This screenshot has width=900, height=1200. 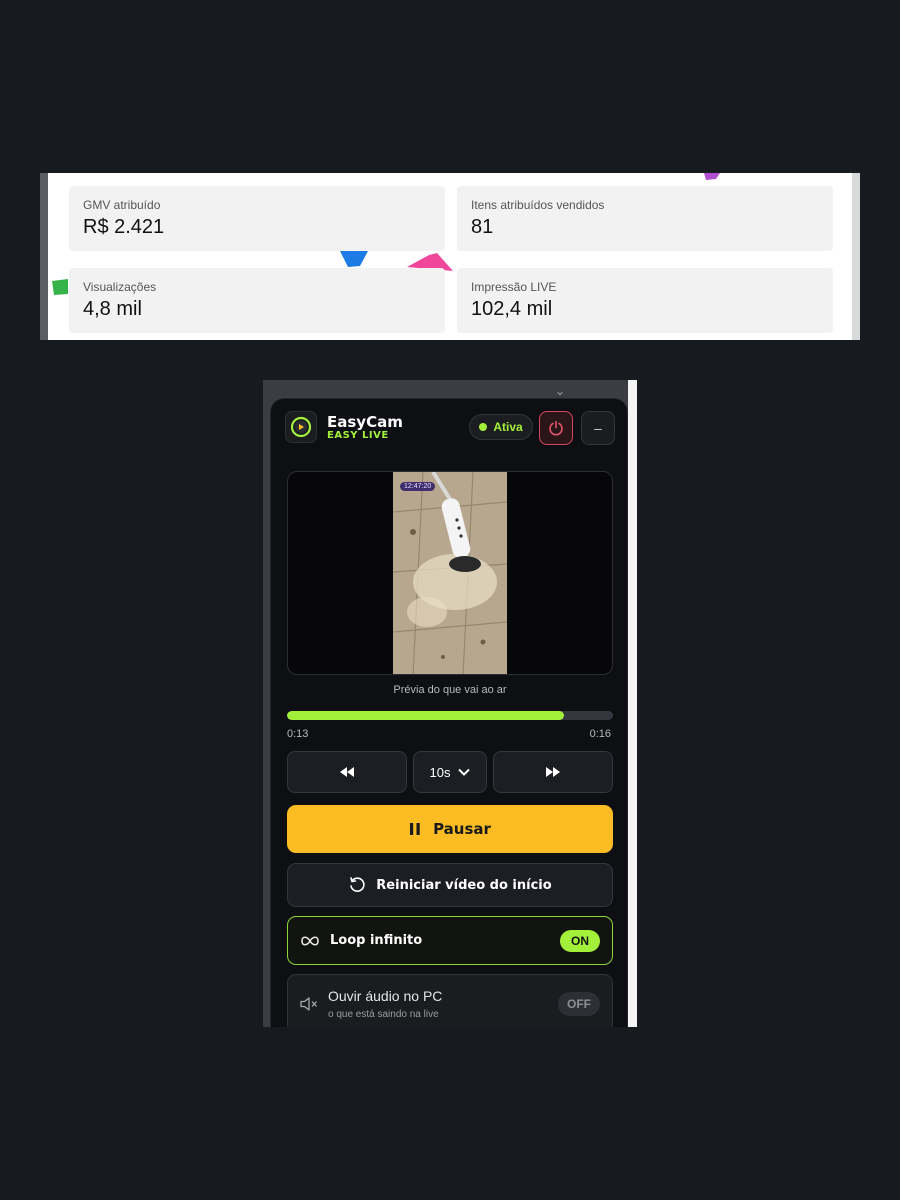 I want to click on forward-button, so click(x=553, y=772).